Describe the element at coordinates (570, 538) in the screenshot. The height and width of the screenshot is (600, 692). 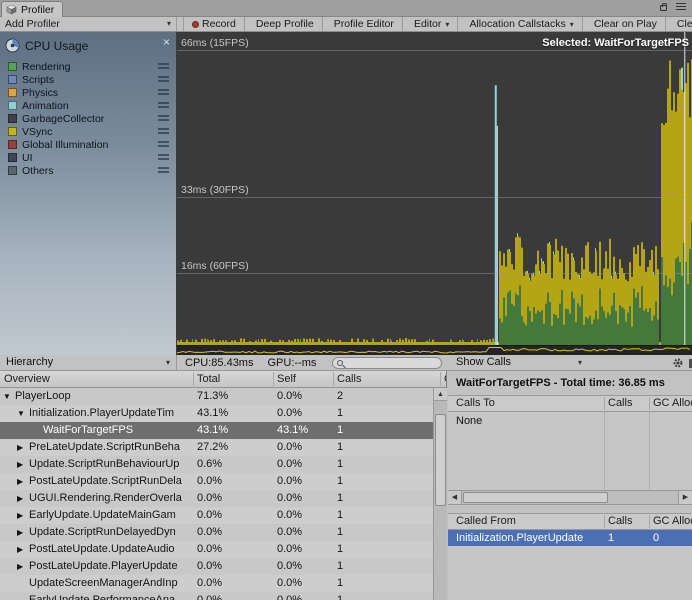
I see `called-from-row: Initialization.PlayerUpdate 1 0` at that location.